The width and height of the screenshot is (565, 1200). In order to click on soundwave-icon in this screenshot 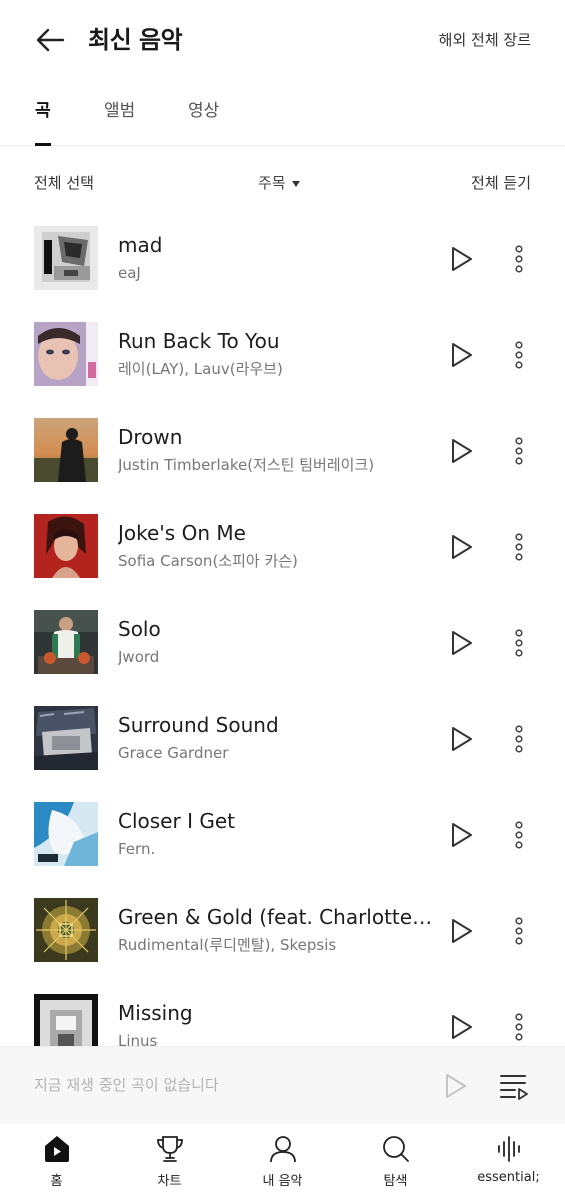, I will do `click(508, 1149)`.